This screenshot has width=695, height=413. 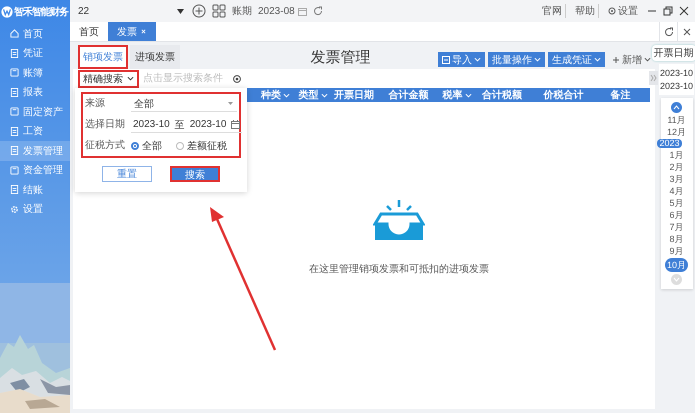 I want to click on search-mode-select: 精确搜索, so click(x=108, y=79).